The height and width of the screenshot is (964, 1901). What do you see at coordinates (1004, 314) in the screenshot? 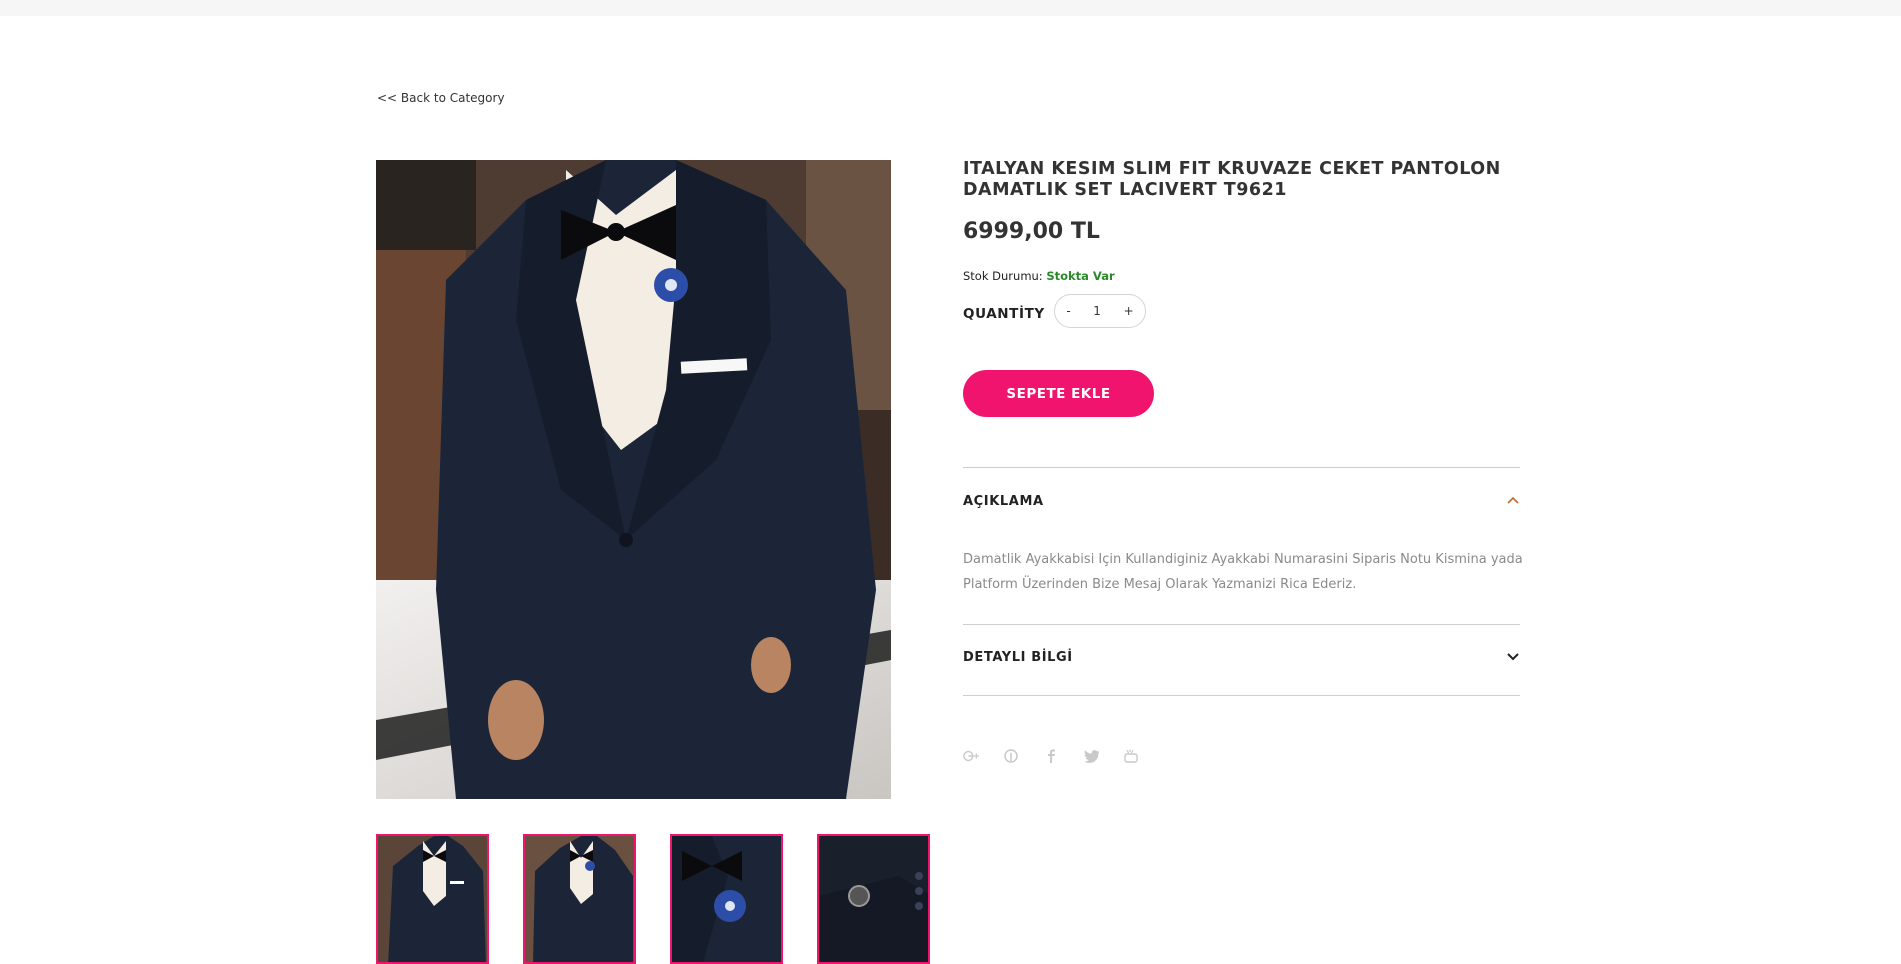
I see `quantity-label: QUANTİTY` at bounding box center [1004, 314].